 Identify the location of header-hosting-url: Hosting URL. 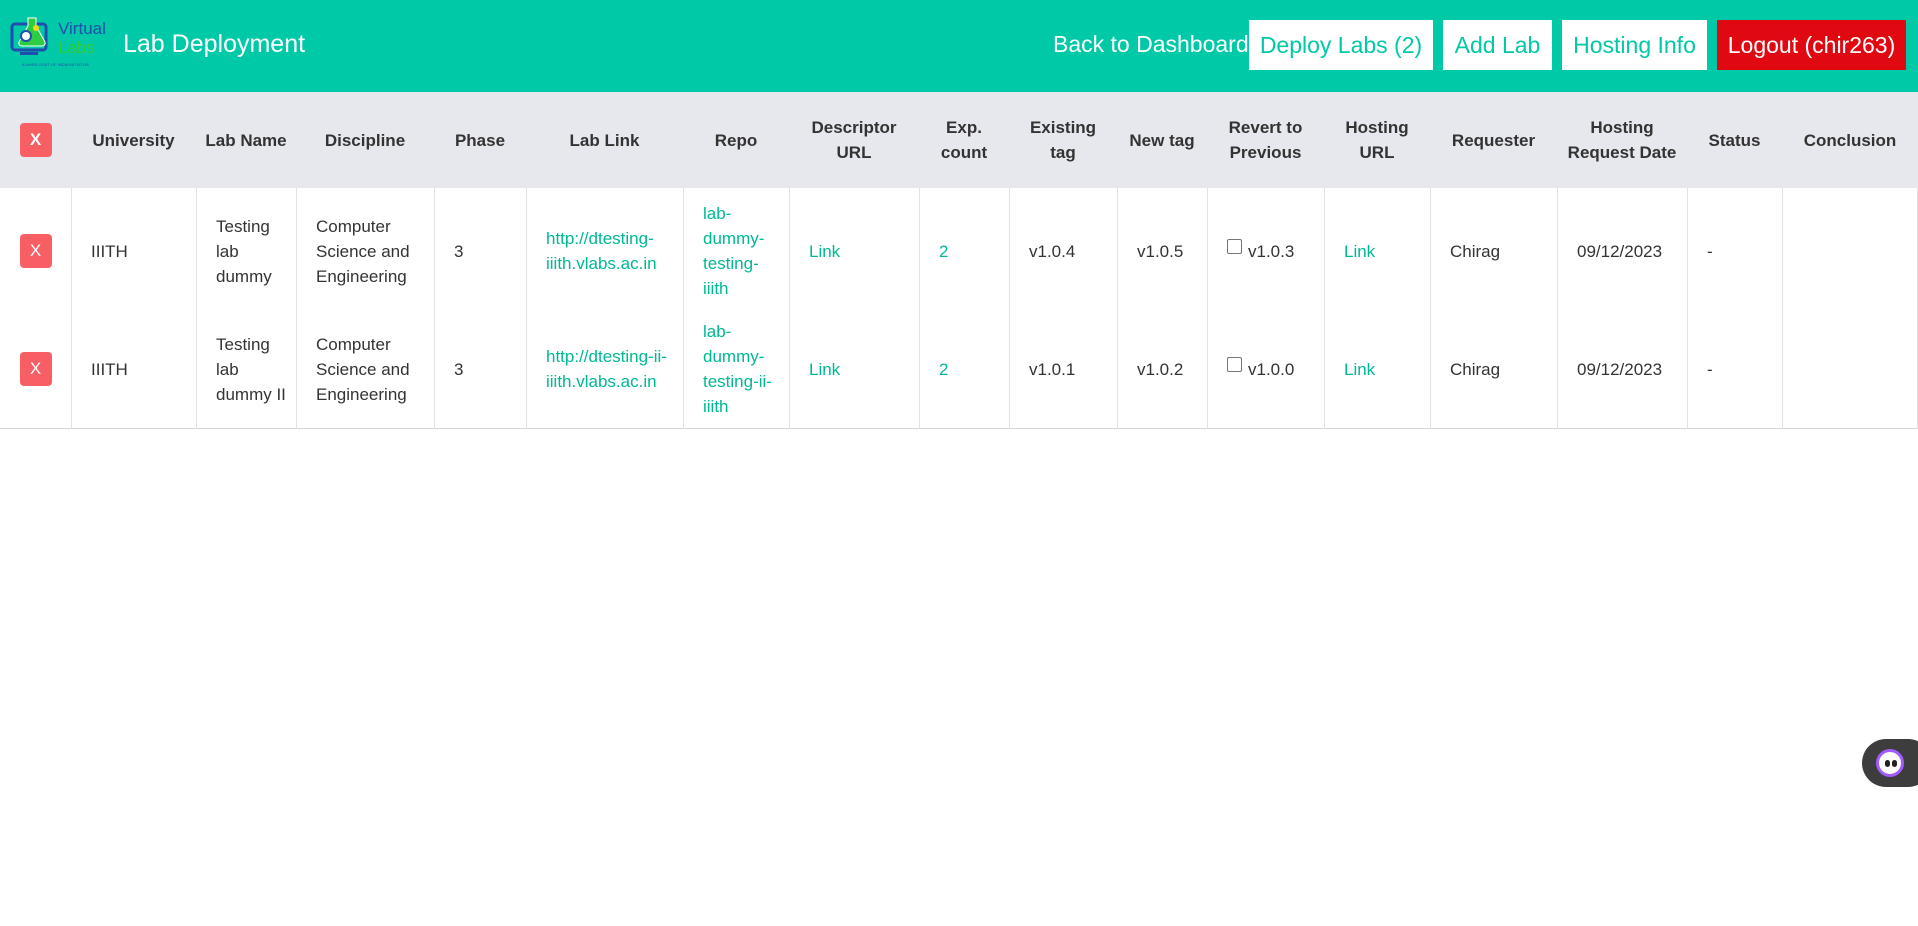
(1377, 140).